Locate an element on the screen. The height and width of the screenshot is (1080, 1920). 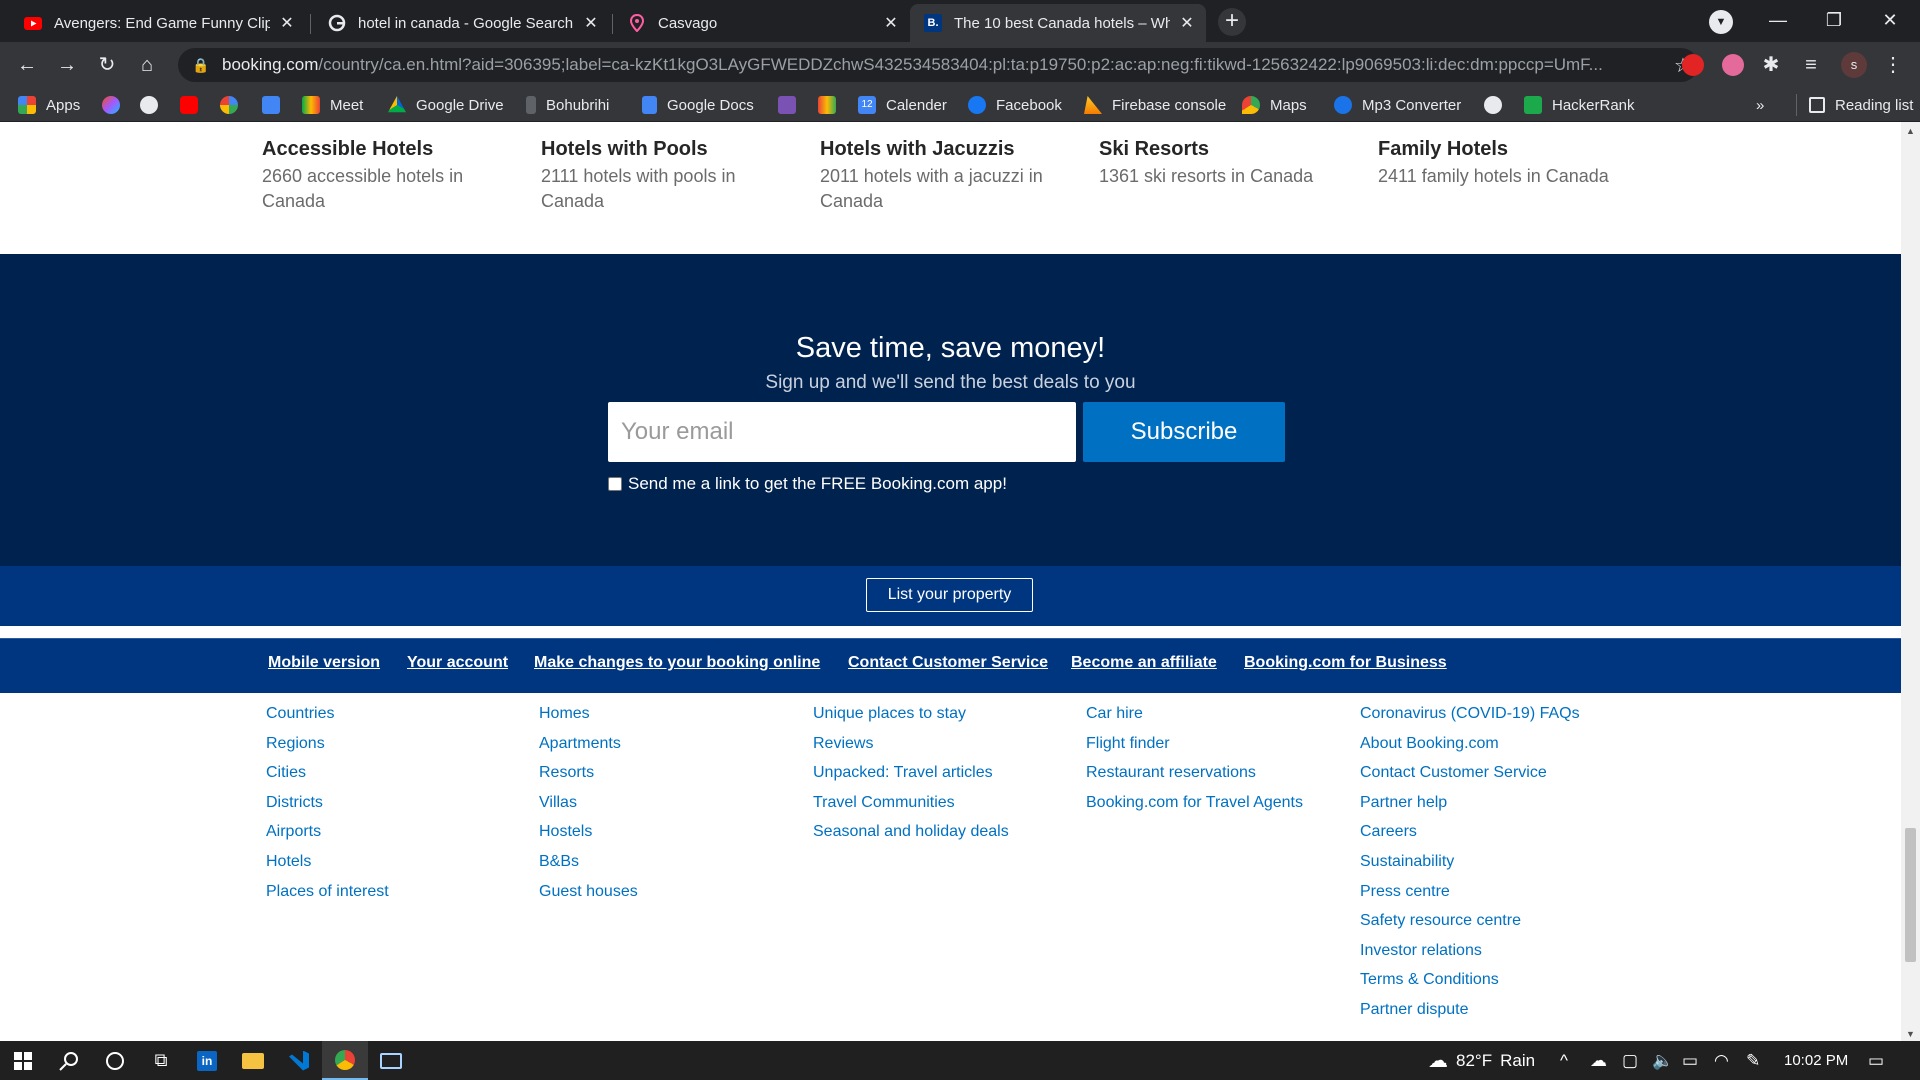
property-type-card: Ski Resorts 1361 ski resorts in Canada is located at coordinates (1229, 162).